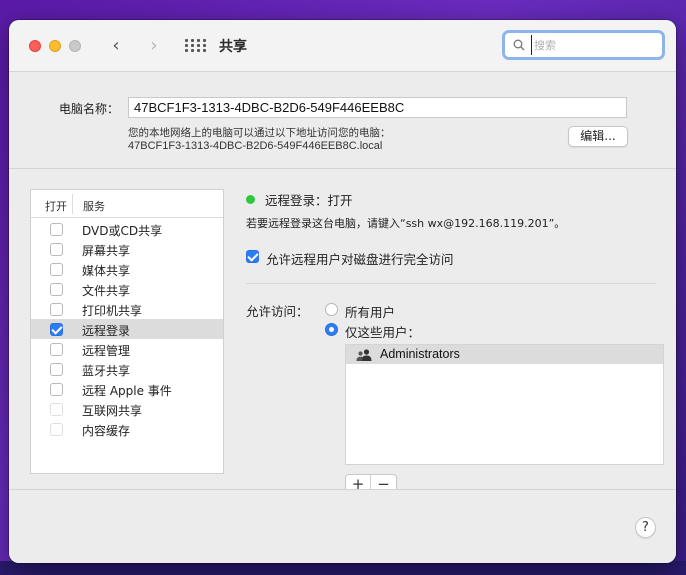  Describe the element at coordinates (277, 311) in the screenshot. I see `allow-access-label: 允许访问：` at that location.